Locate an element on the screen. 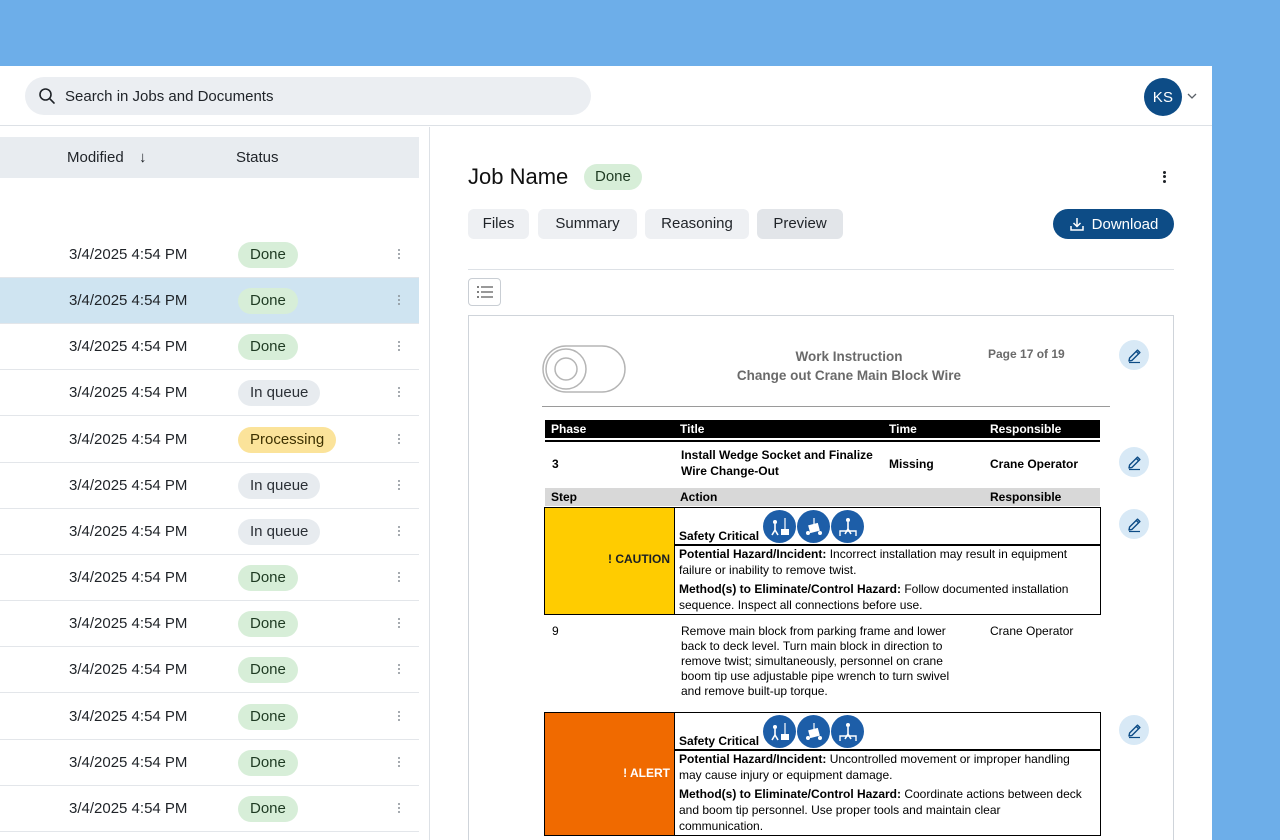 The image size is (1280, 840). alert-hazard-line2: may cause injury or equipment damage. is located at coordinates (786, 775).